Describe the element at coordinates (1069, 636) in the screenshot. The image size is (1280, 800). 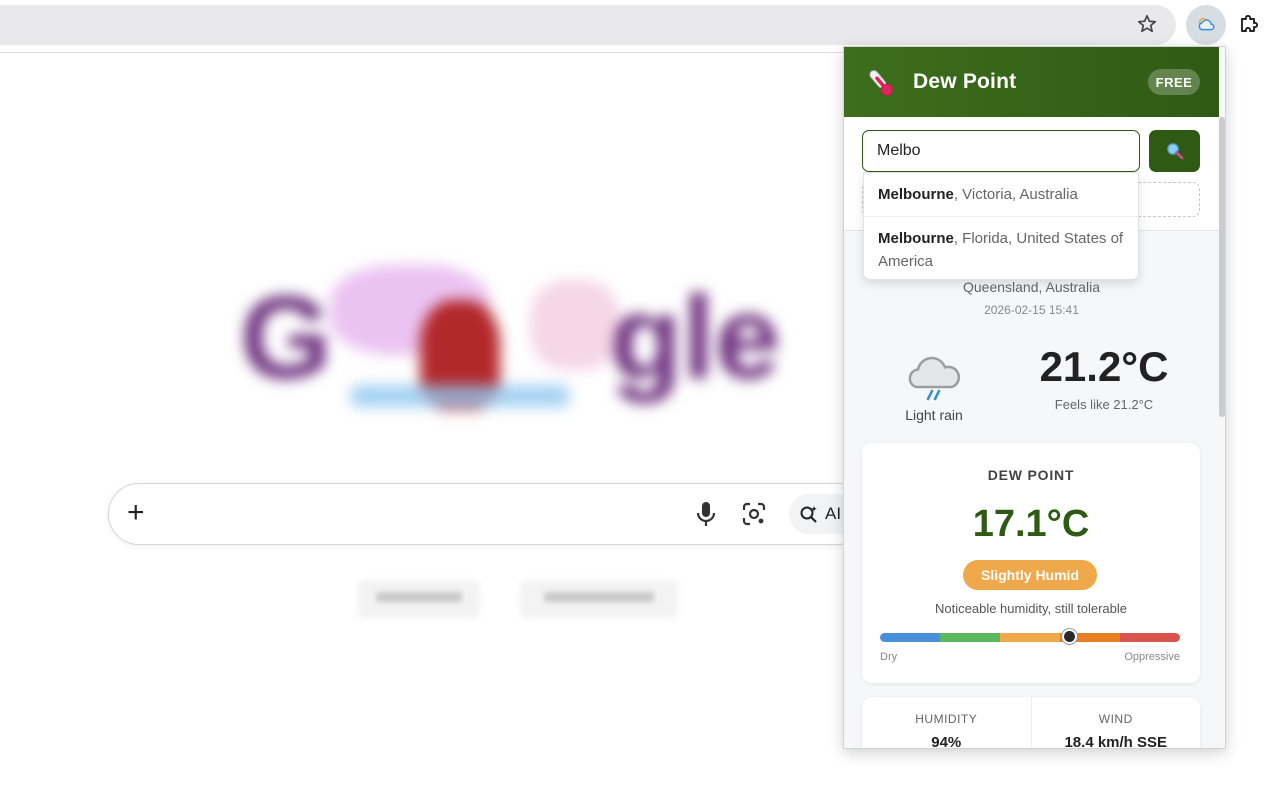
I see `comfort-marker` at that location.